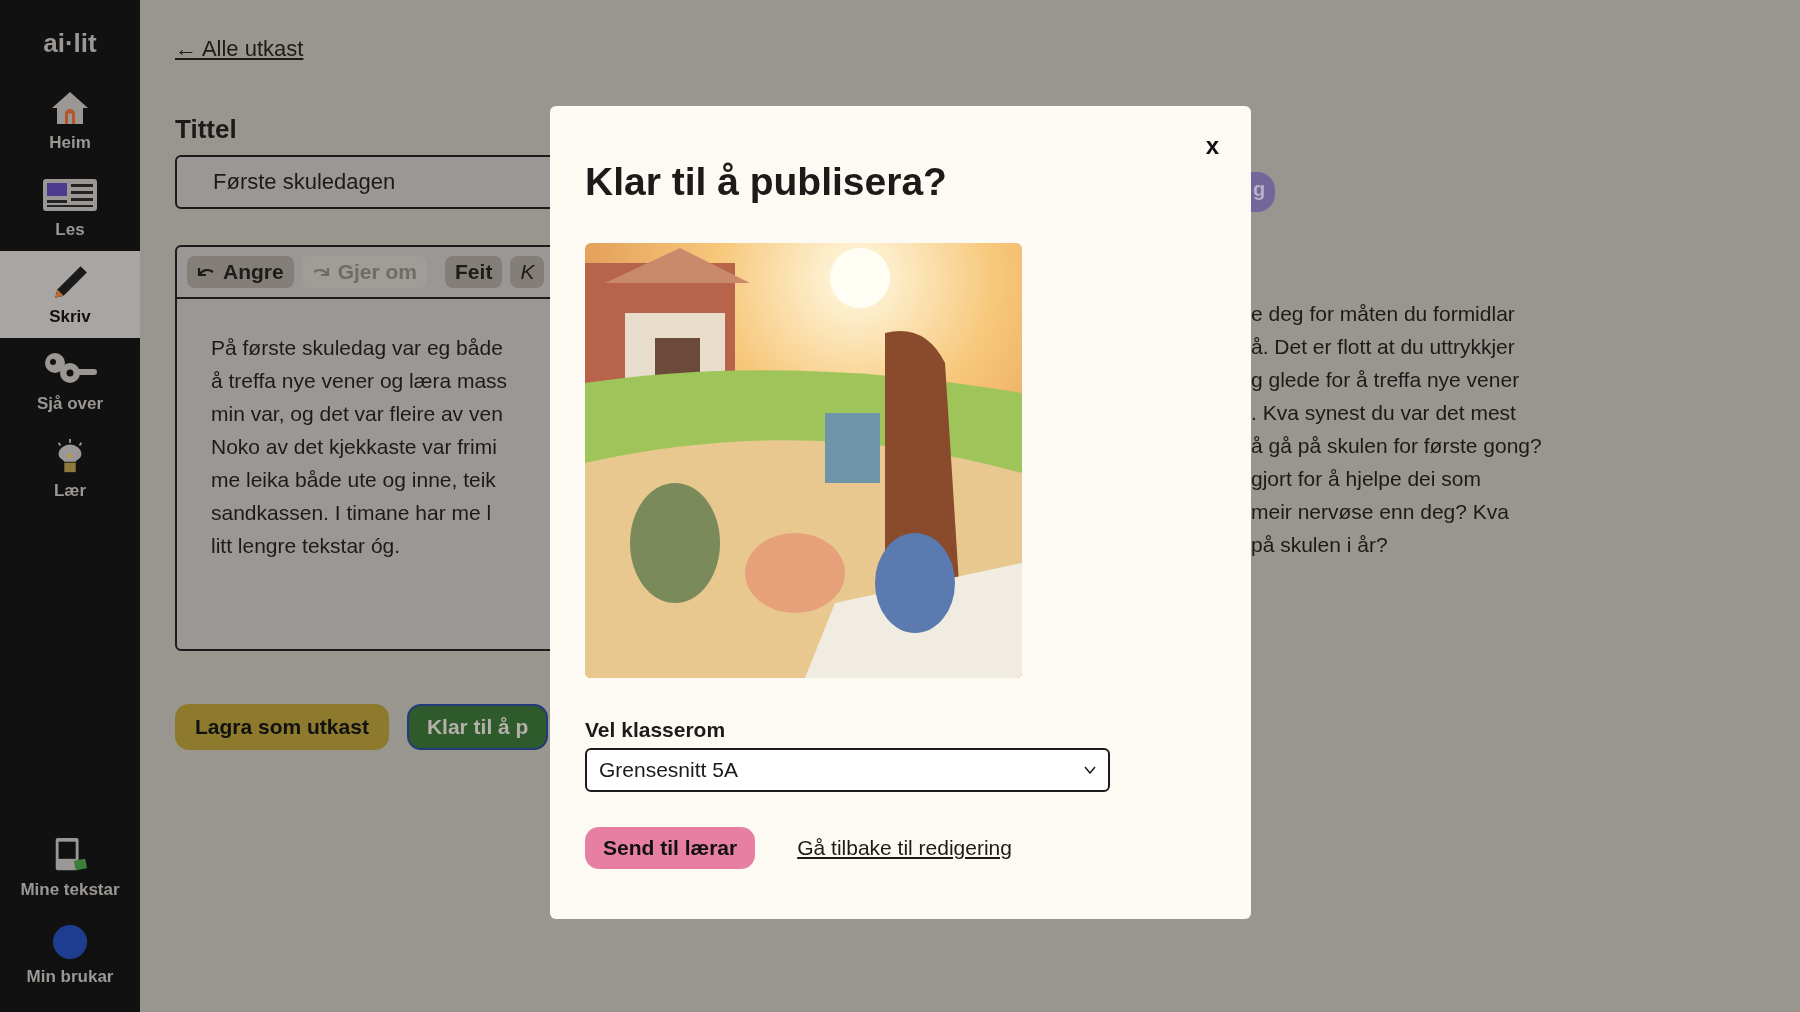  I want to click on feedback-line: g glede for å treffa nye vener, so click(1385, 380).